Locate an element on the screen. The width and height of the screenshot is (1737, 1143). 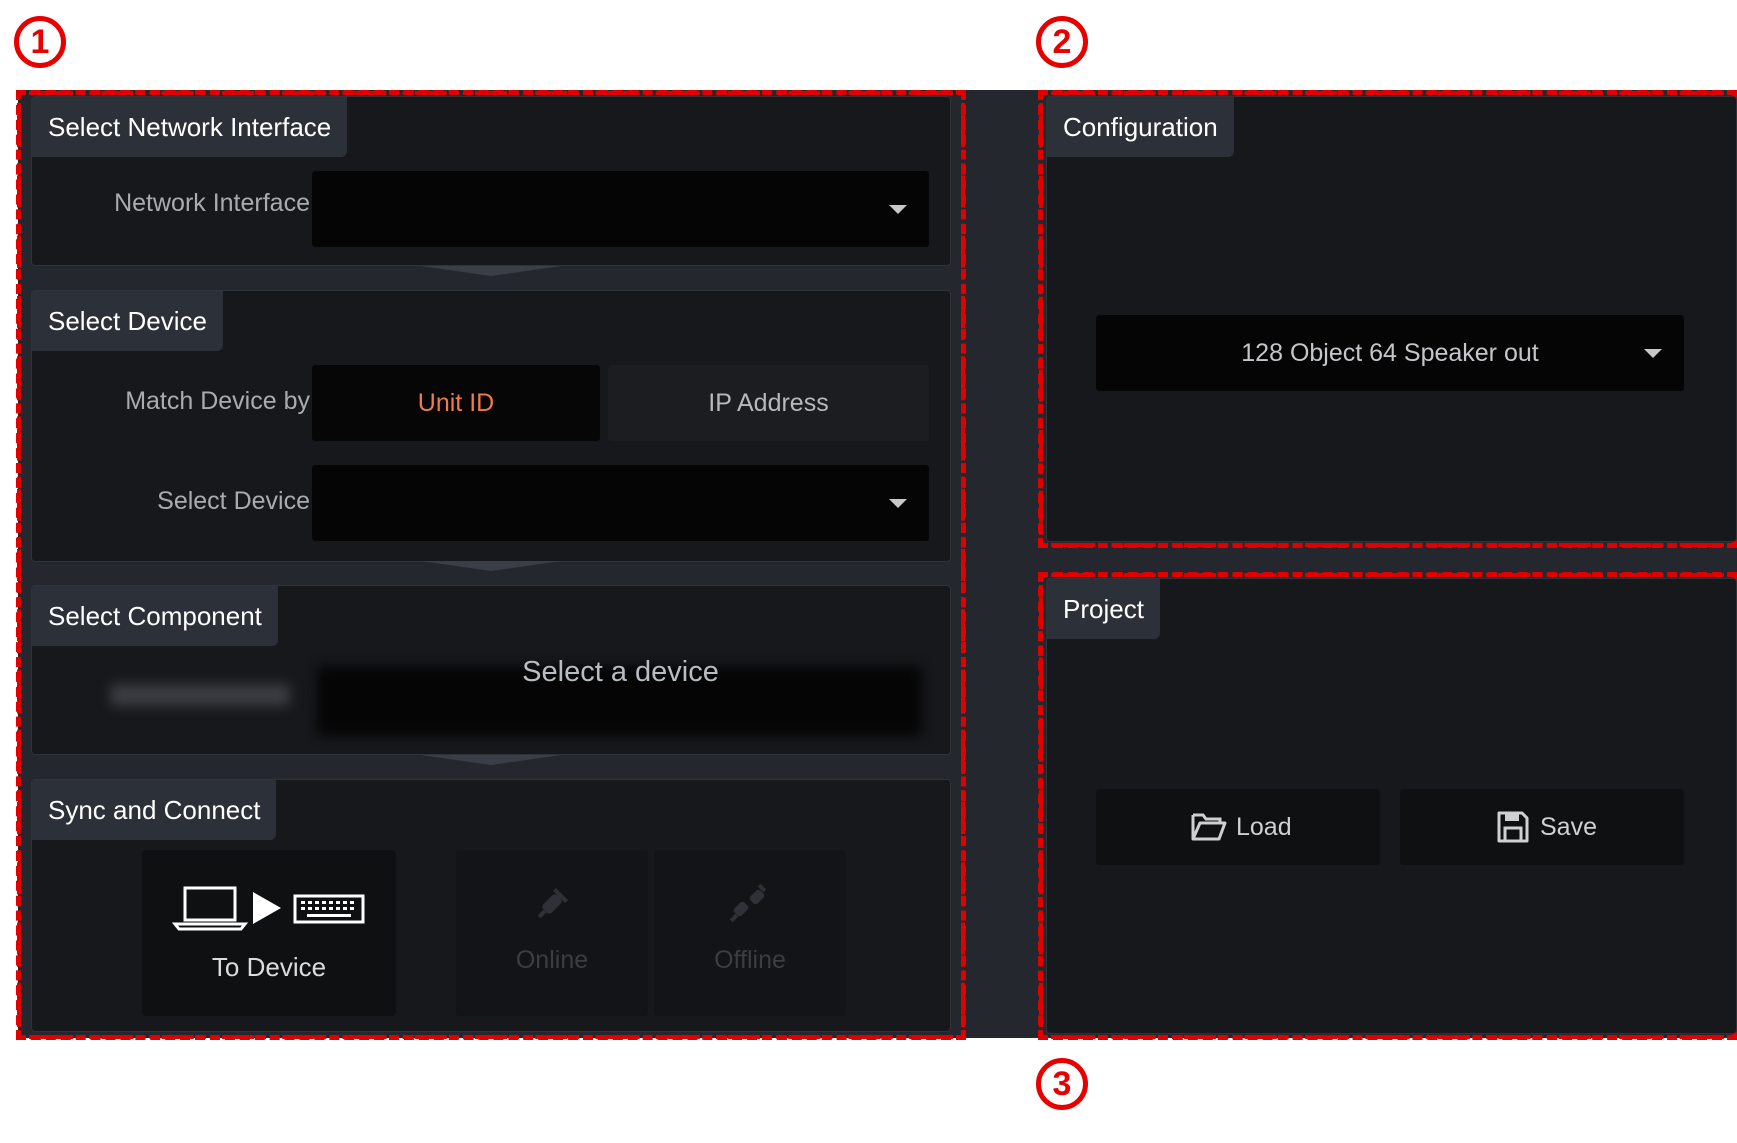
save-label: Save is located at coordinates (1568, 827).